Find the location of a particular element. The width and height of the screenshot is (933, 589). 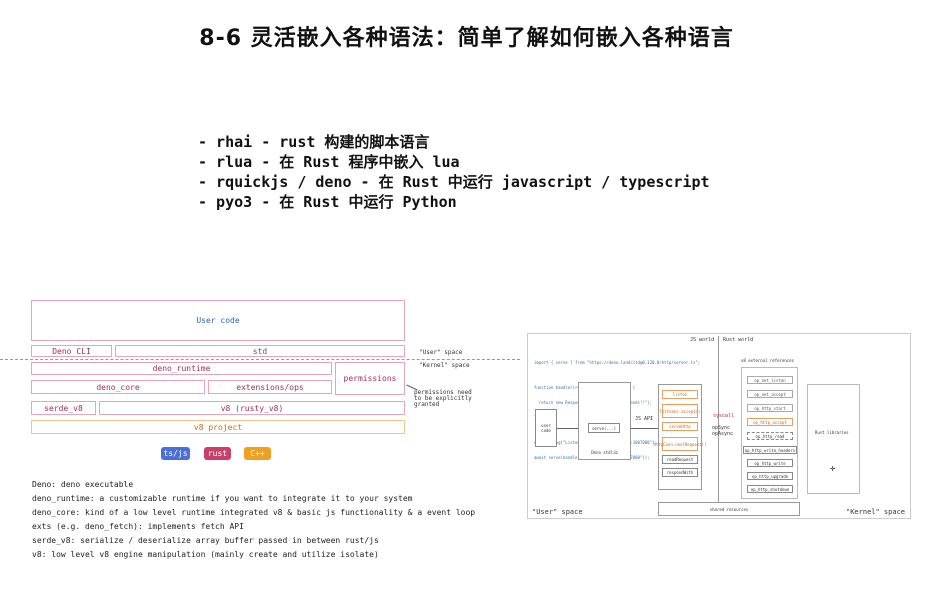

v8-project-box: v8 project is located at coordinates (218, 427).